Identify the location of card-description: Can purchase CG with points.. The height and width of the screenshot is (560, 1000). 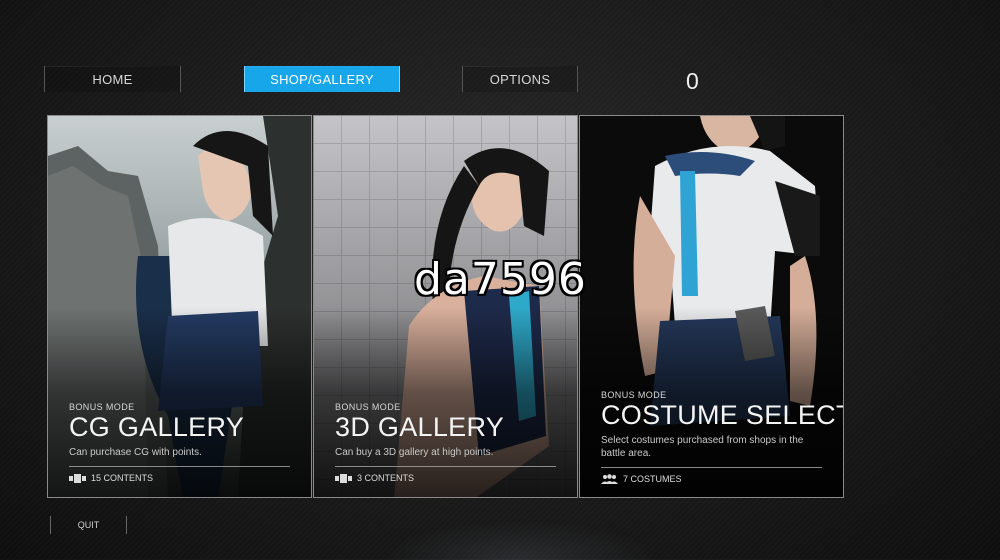
(135, 452).